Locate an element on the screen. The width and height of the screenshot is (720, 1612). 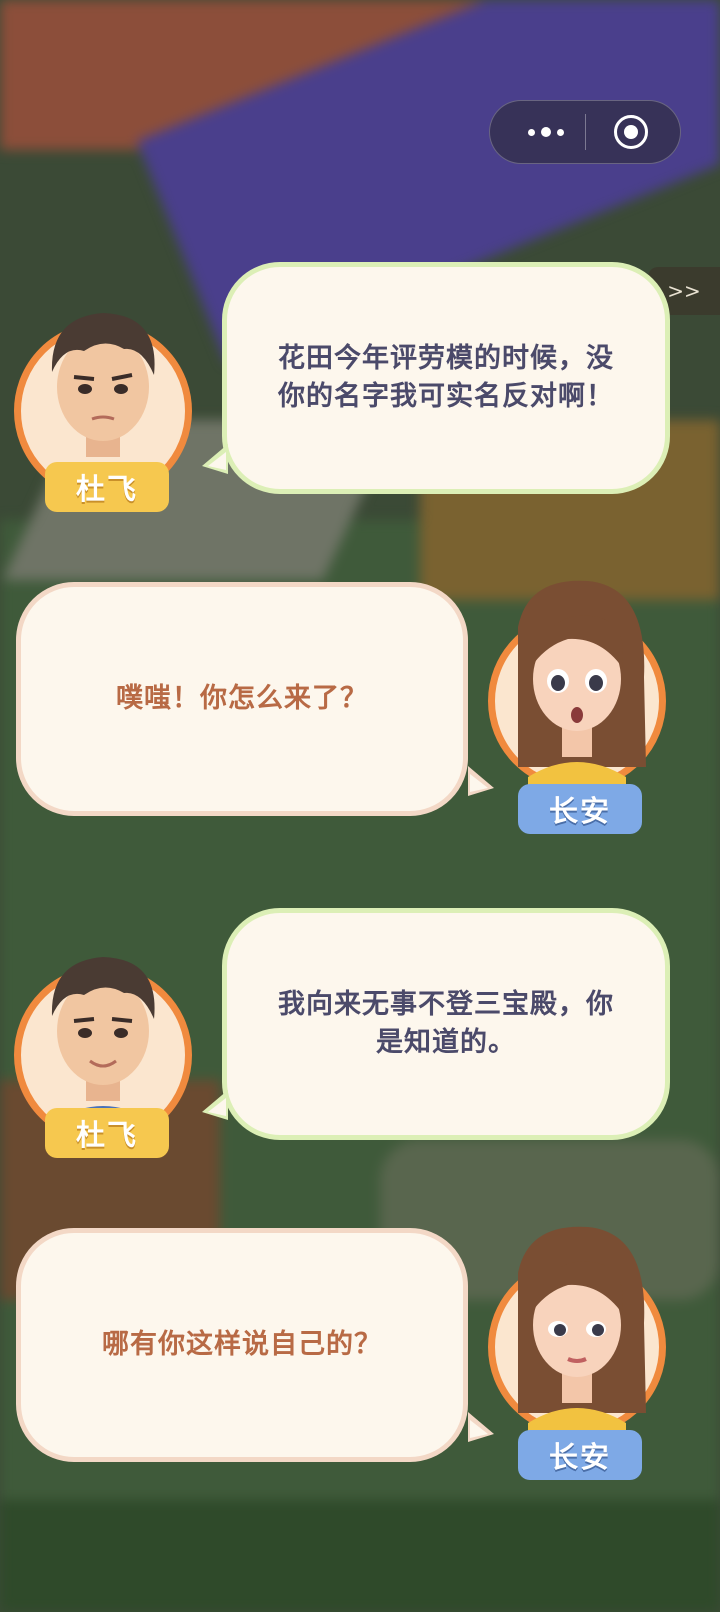
more-dots-icon is located at coordinates (546, 132).